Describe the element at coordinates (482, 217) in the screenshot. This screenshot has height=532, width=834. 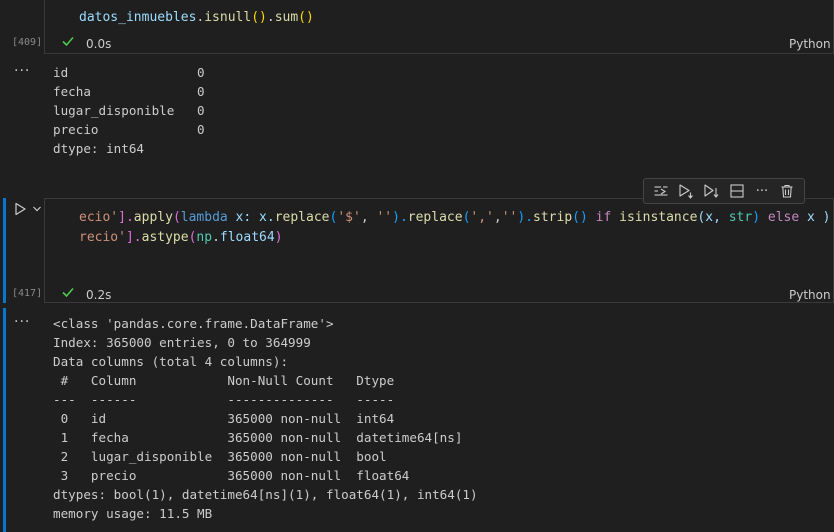
I see `code-token: ','` at that location.